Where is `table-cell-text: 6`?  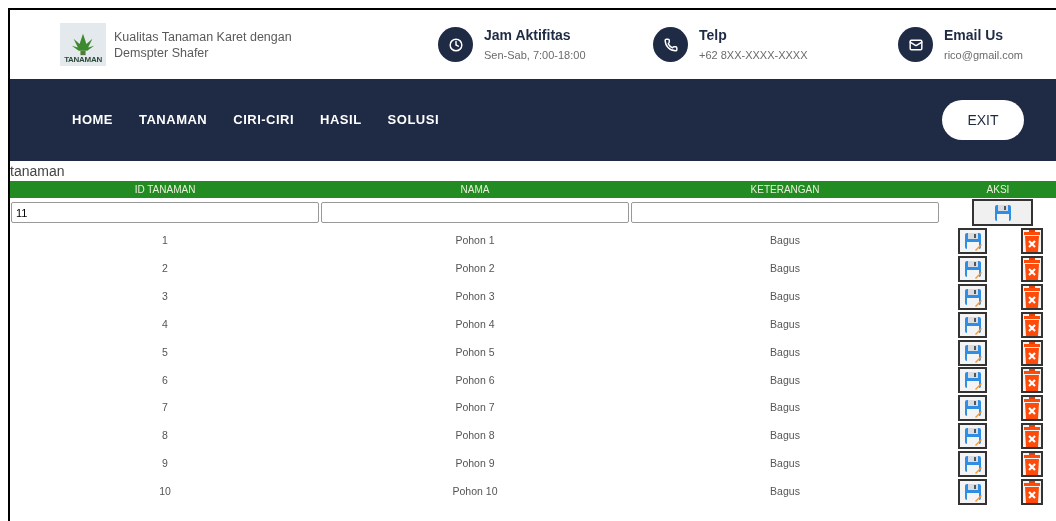 table-cell-text: 6 is located at coordinates (165, 380).